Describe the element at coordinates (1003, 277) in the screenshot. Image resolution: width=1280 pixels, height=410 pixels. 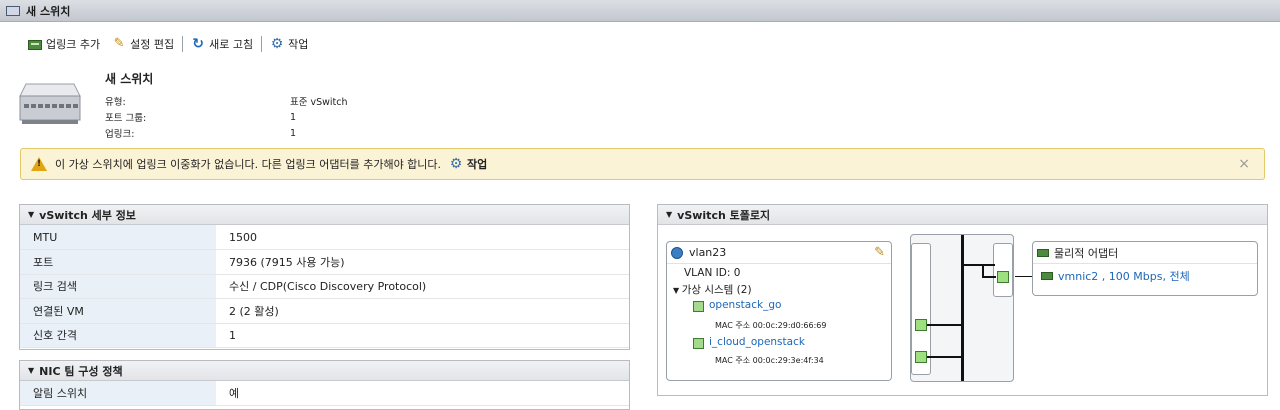
I see `uplink-port` at that location.